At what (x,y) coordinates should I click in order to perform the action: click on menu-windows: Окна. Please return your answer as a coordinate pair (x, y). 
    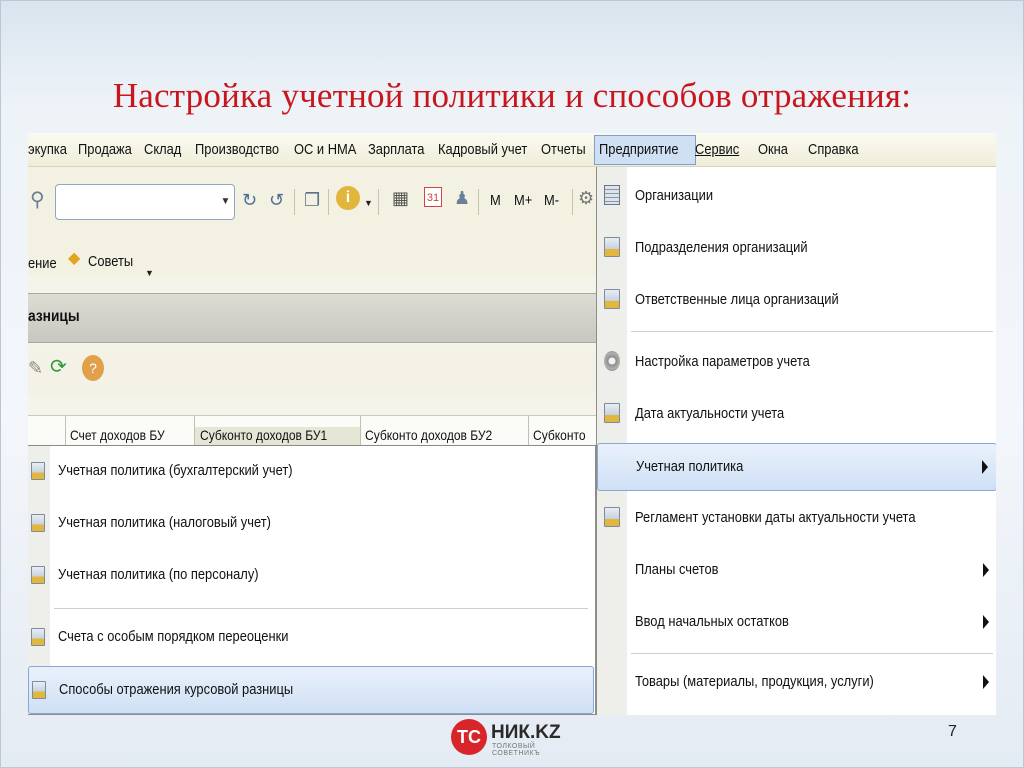
    Looking at the image, I should click on (775, 149).